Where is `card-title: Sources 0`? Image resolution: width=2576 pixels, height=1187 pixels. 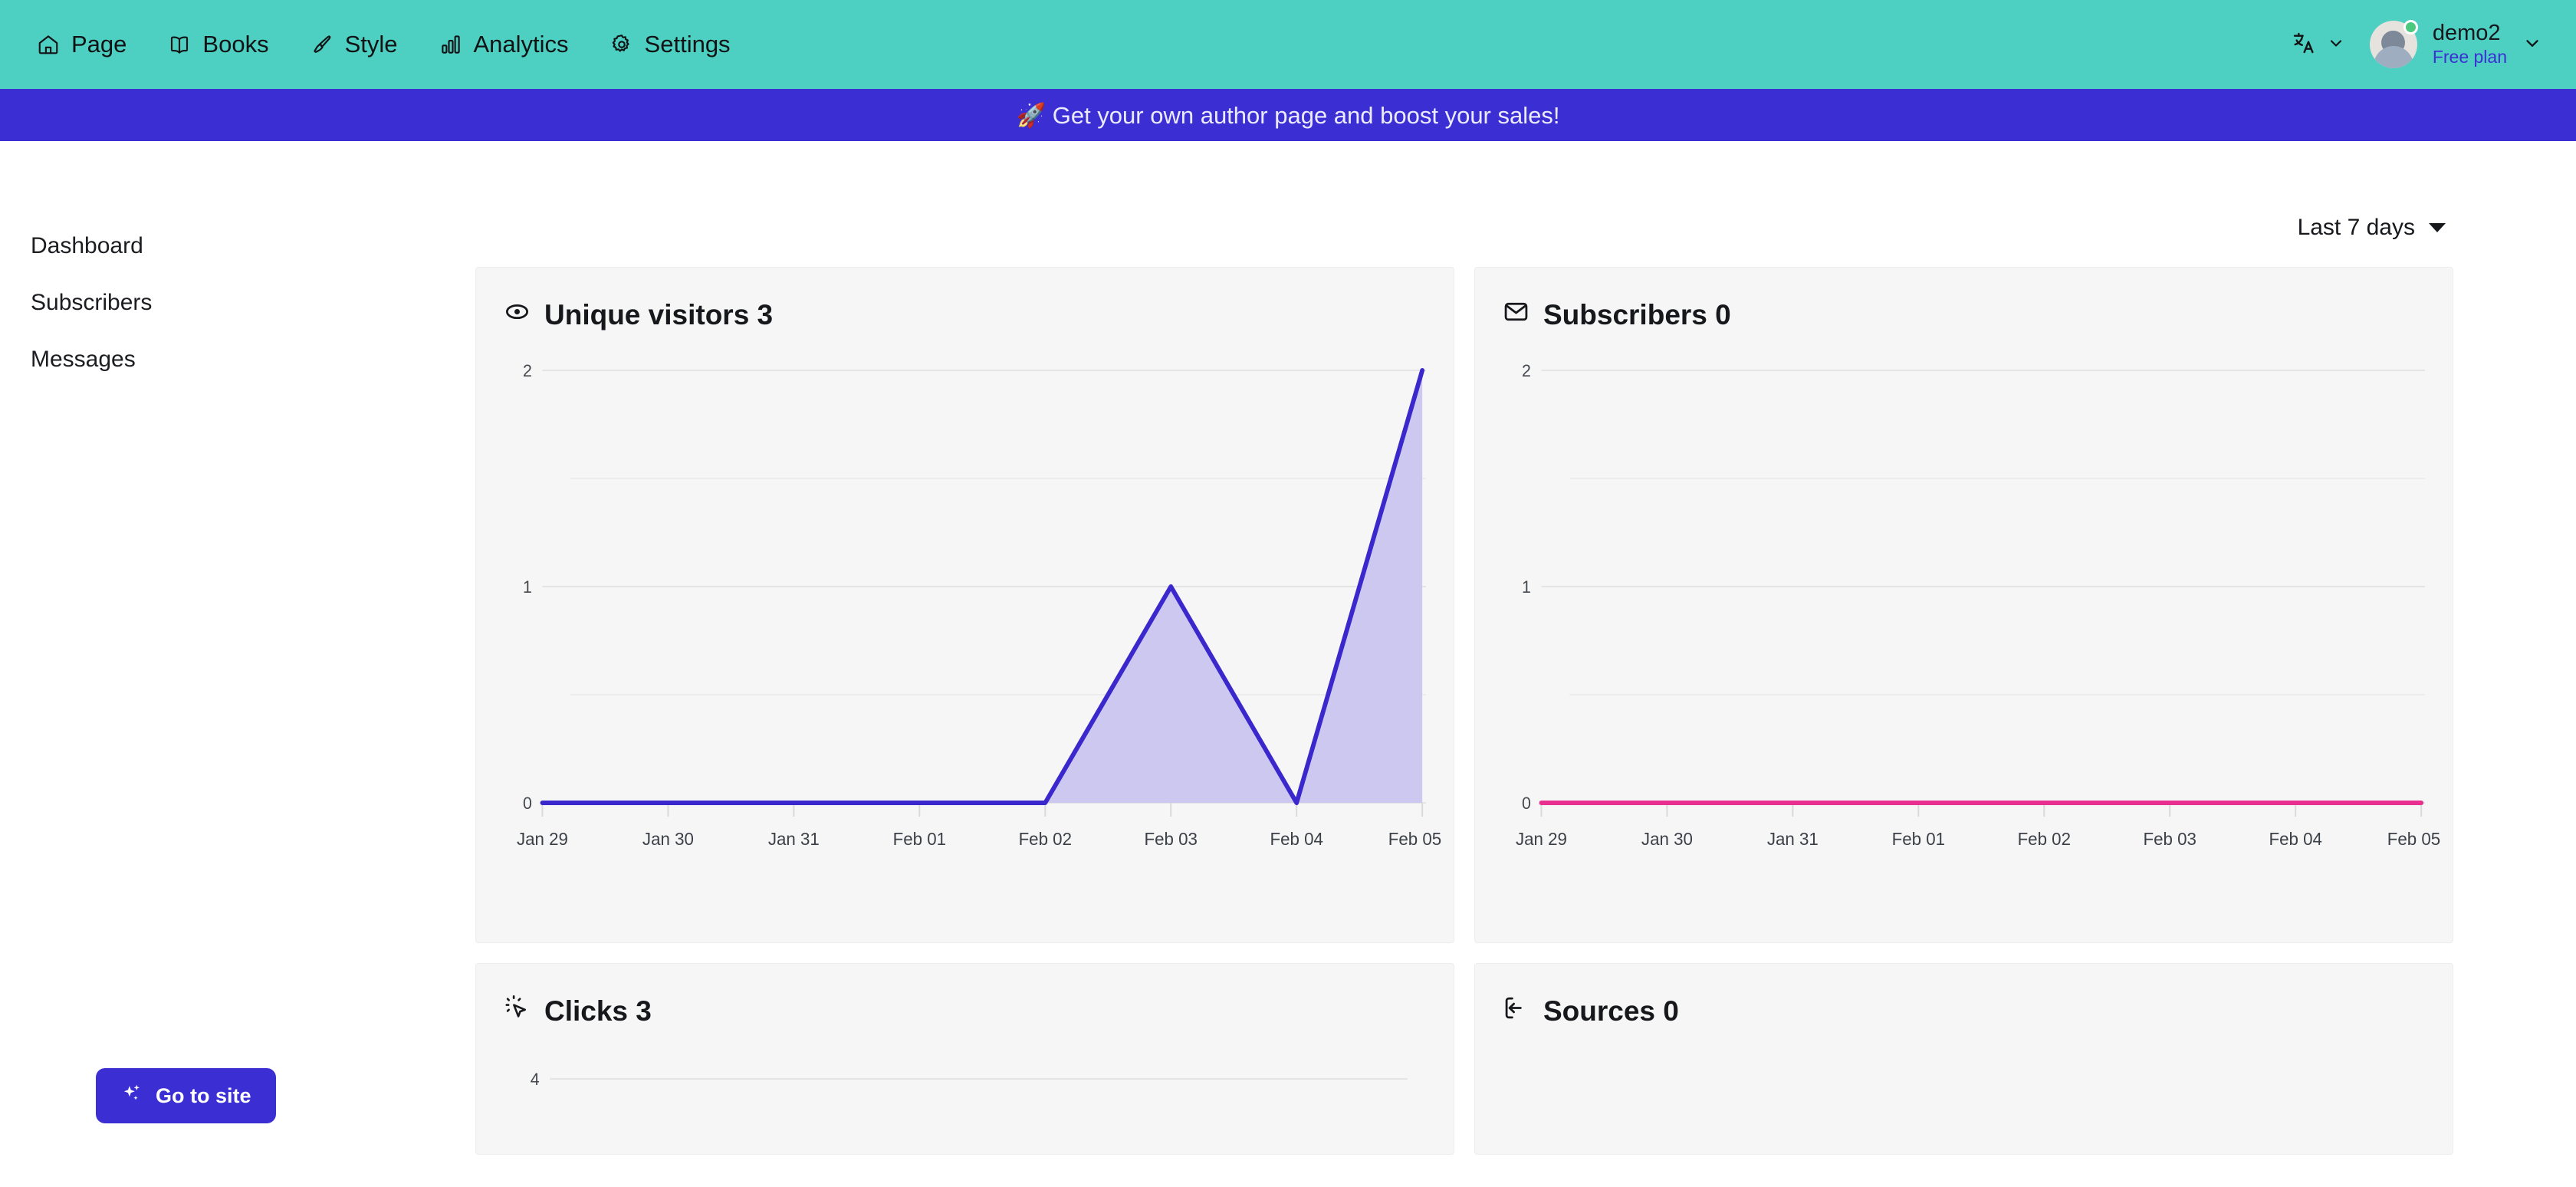
card-title: Sources 0 is located at coordinates (1964, 1011).